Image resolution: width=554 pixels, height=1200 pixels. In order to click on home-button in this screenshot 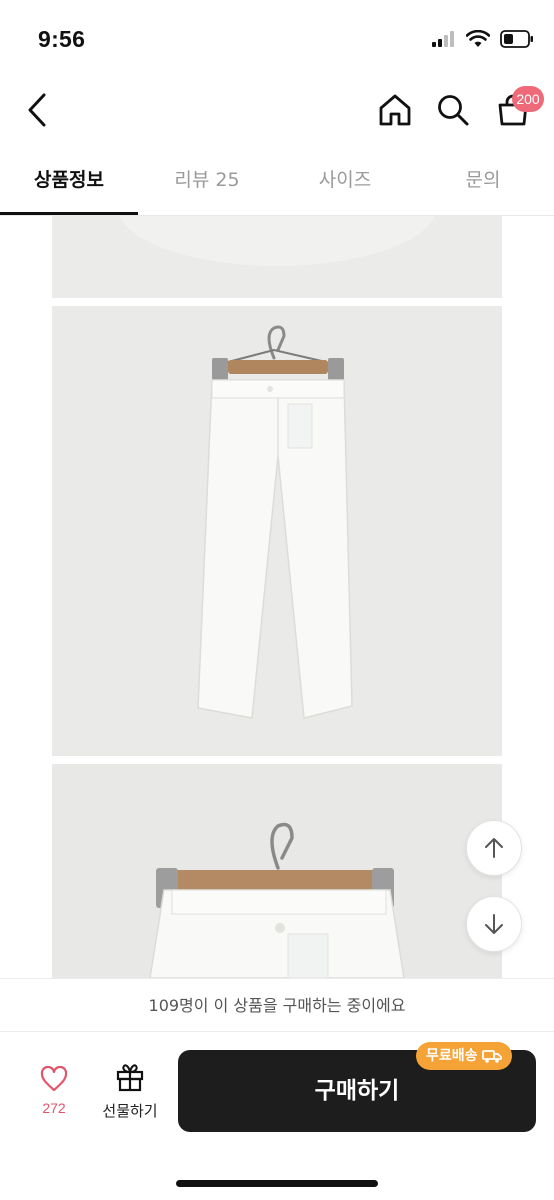, I will do `click(395, 110)`.